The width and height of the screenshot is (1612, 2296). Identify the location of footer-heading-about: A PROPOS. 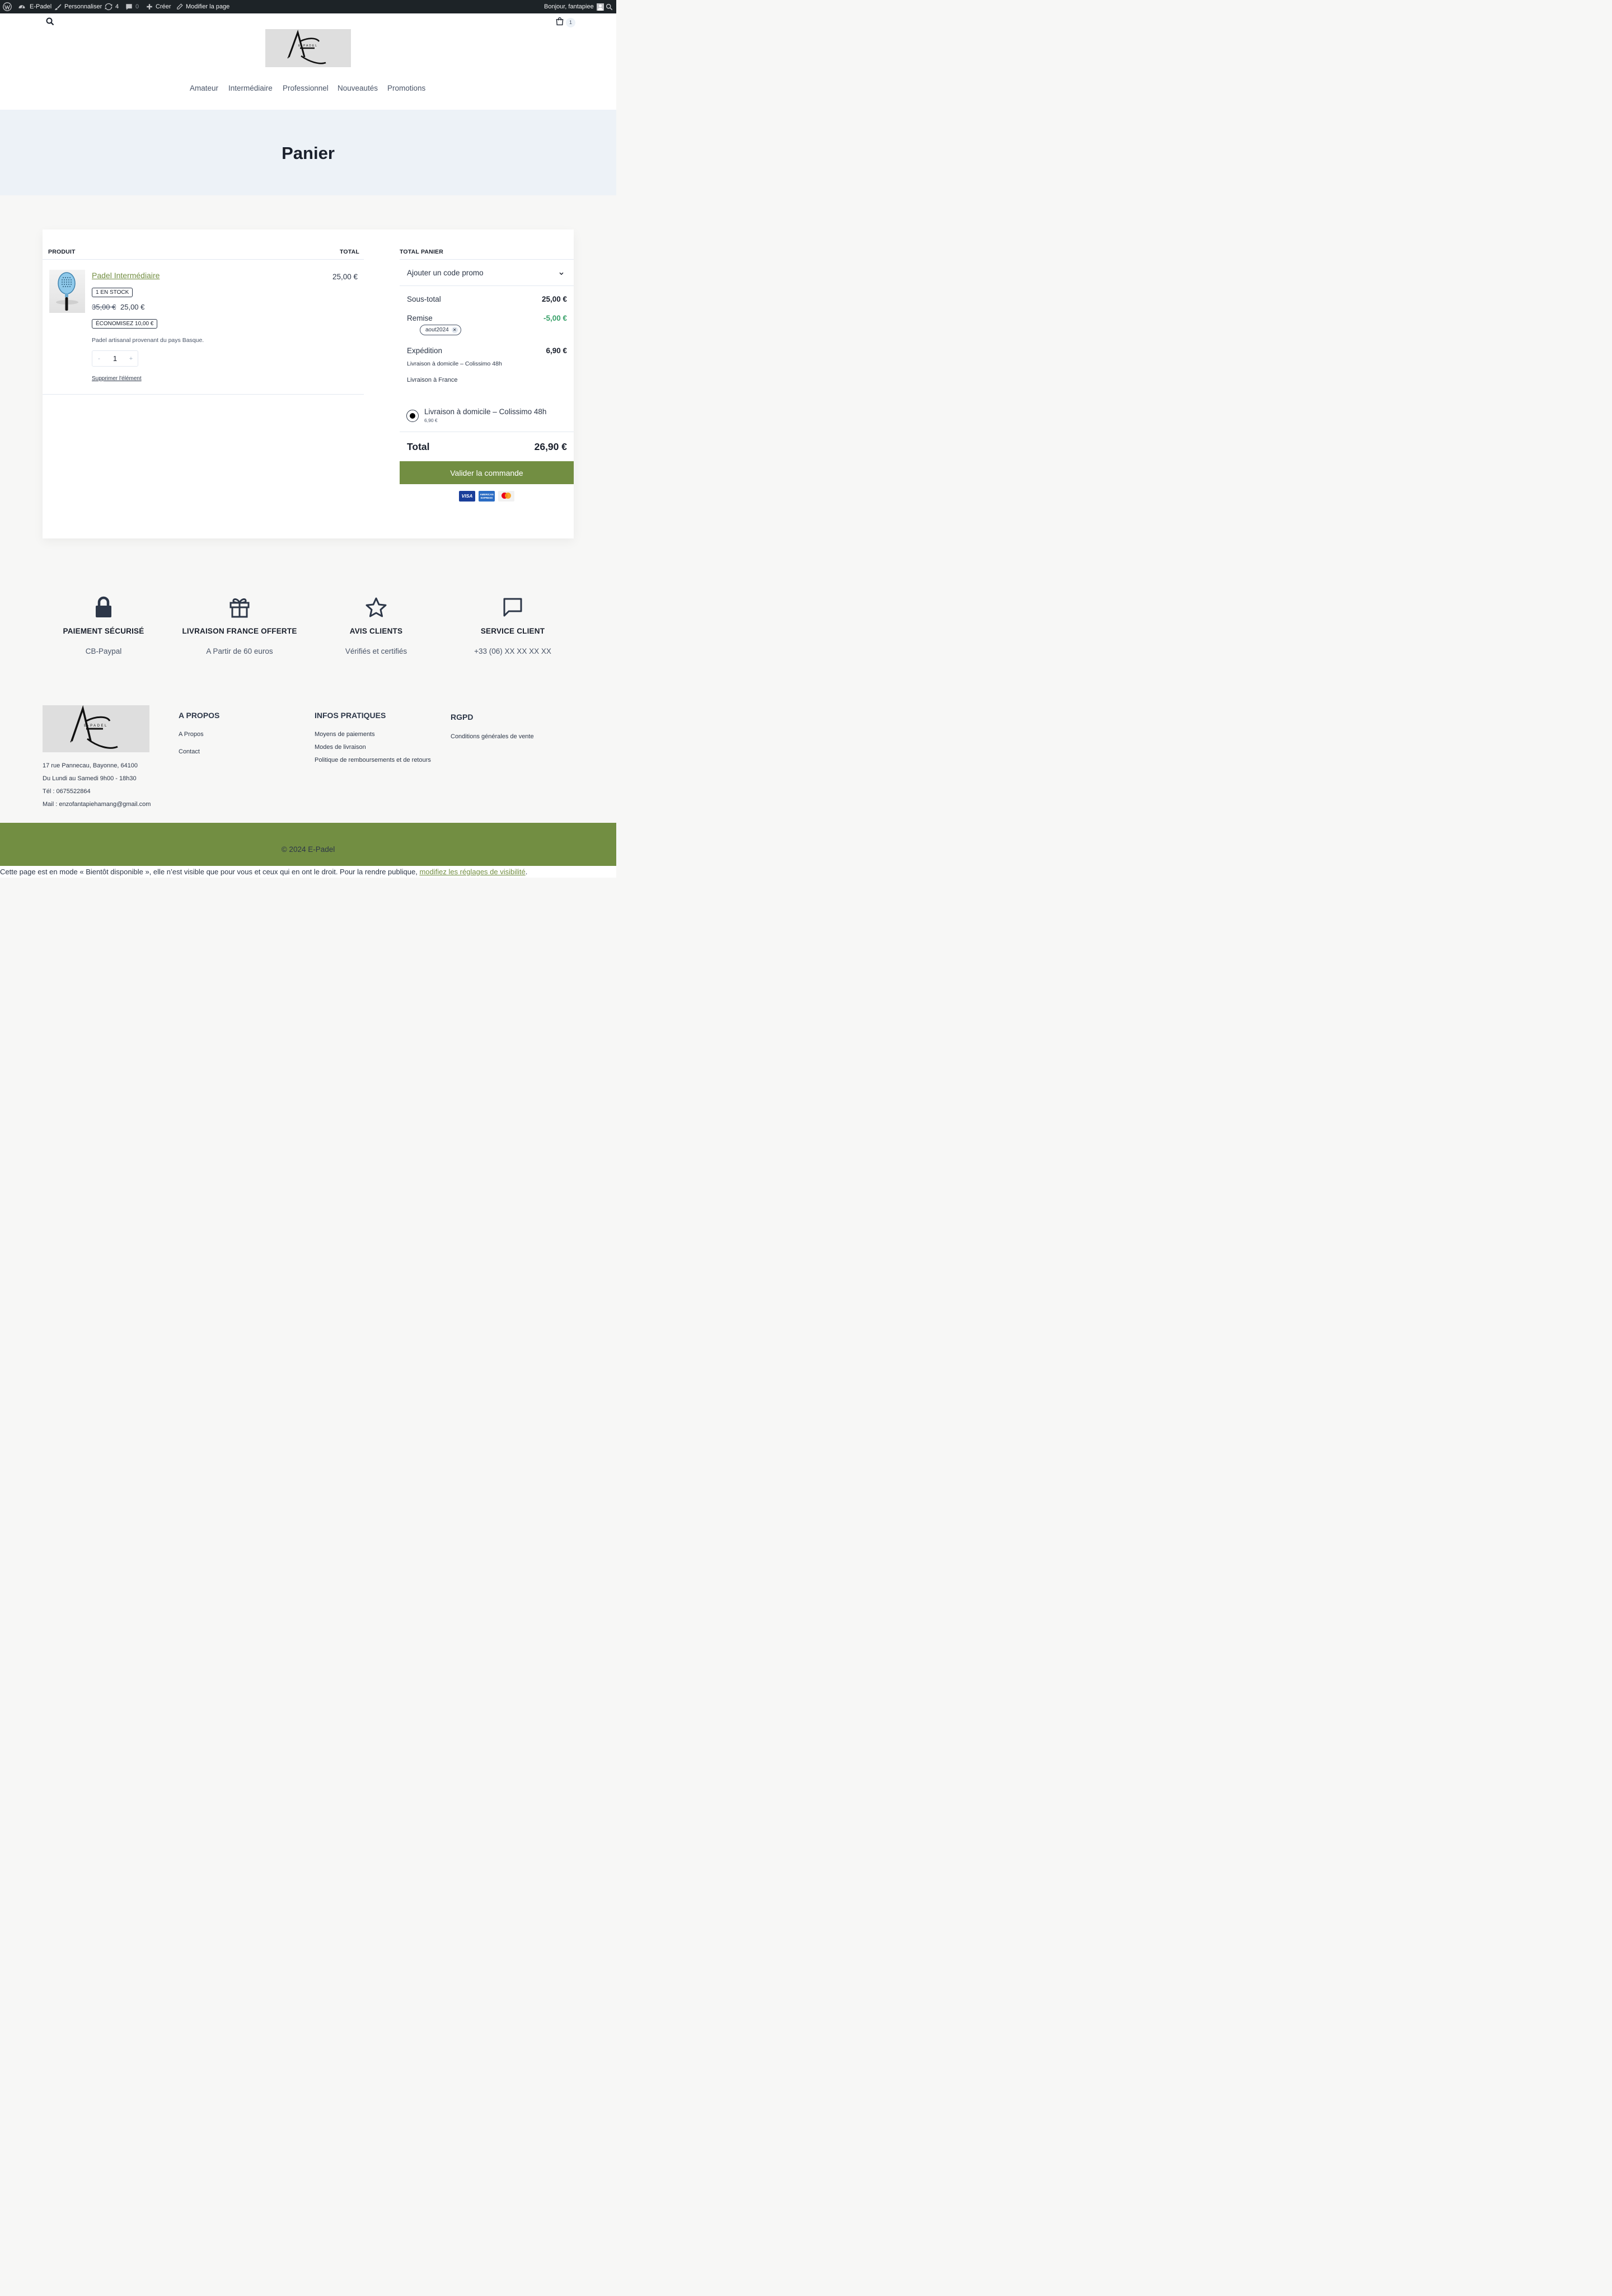
(199, 715).